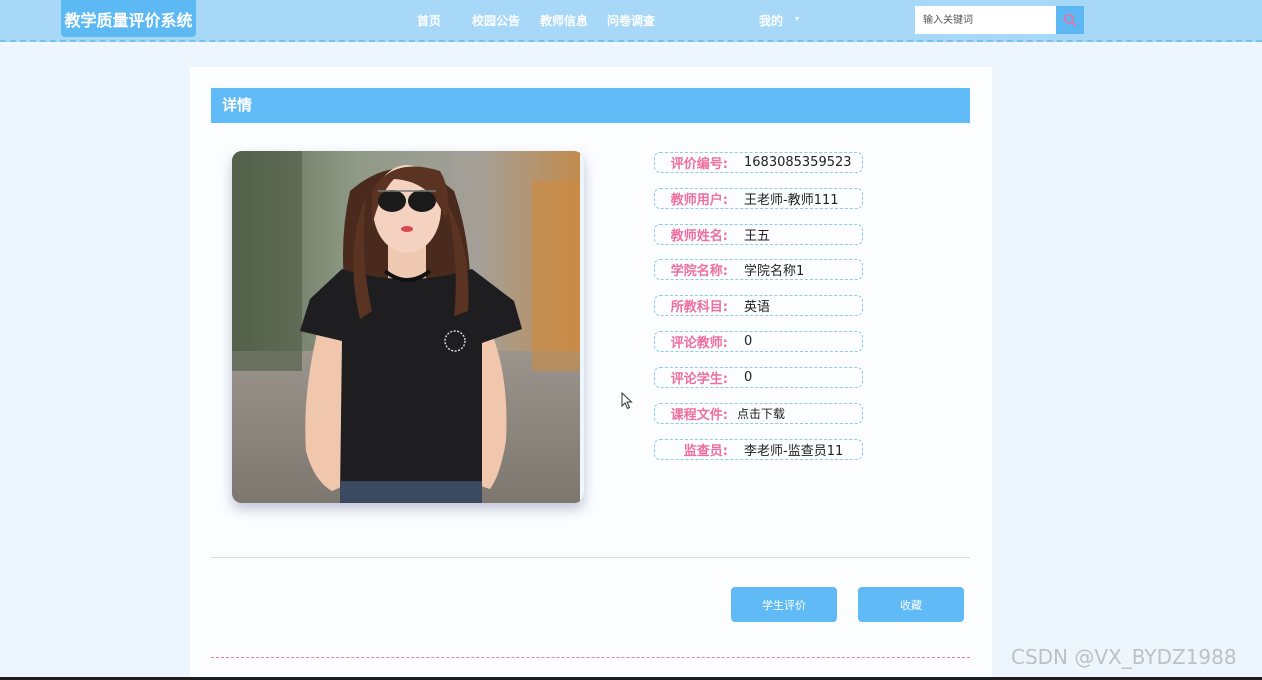 The height and width of the screenshot is (680, 1262). What do you see at coordinates (128, 18) in the screenshot?
I see `site-logo: 教学质量评价系统` at bounding box center [128, 18].